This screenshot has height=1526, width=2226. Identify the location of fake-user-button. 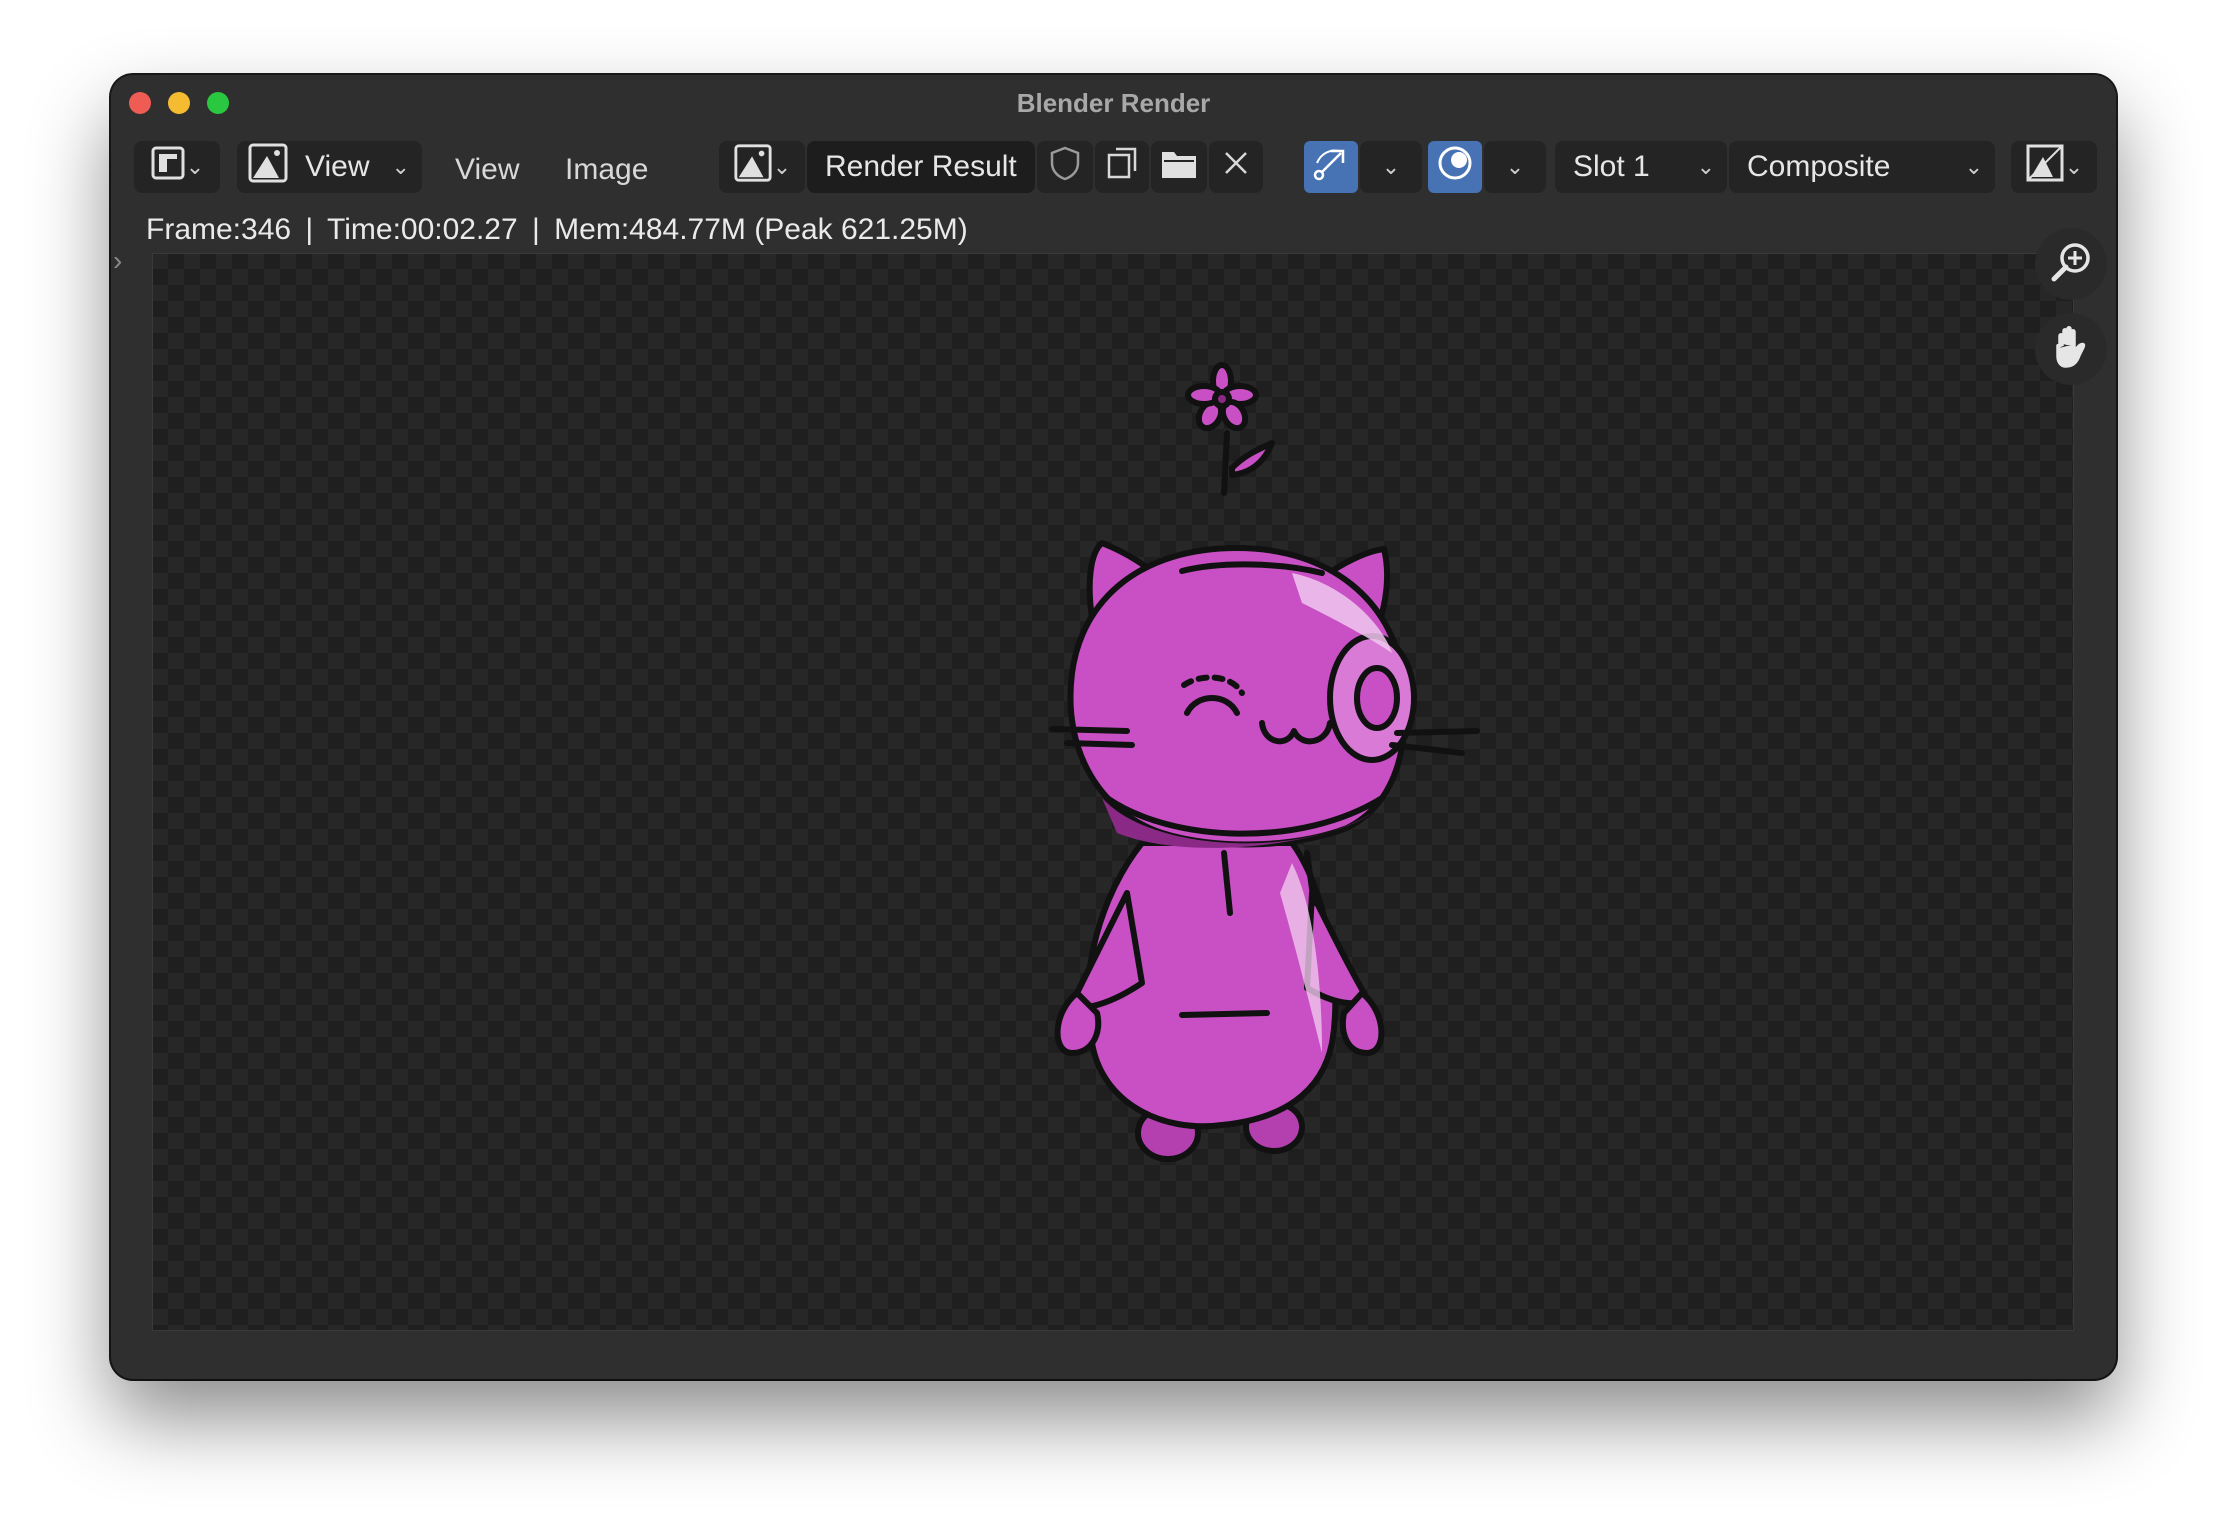
(1065, 167).